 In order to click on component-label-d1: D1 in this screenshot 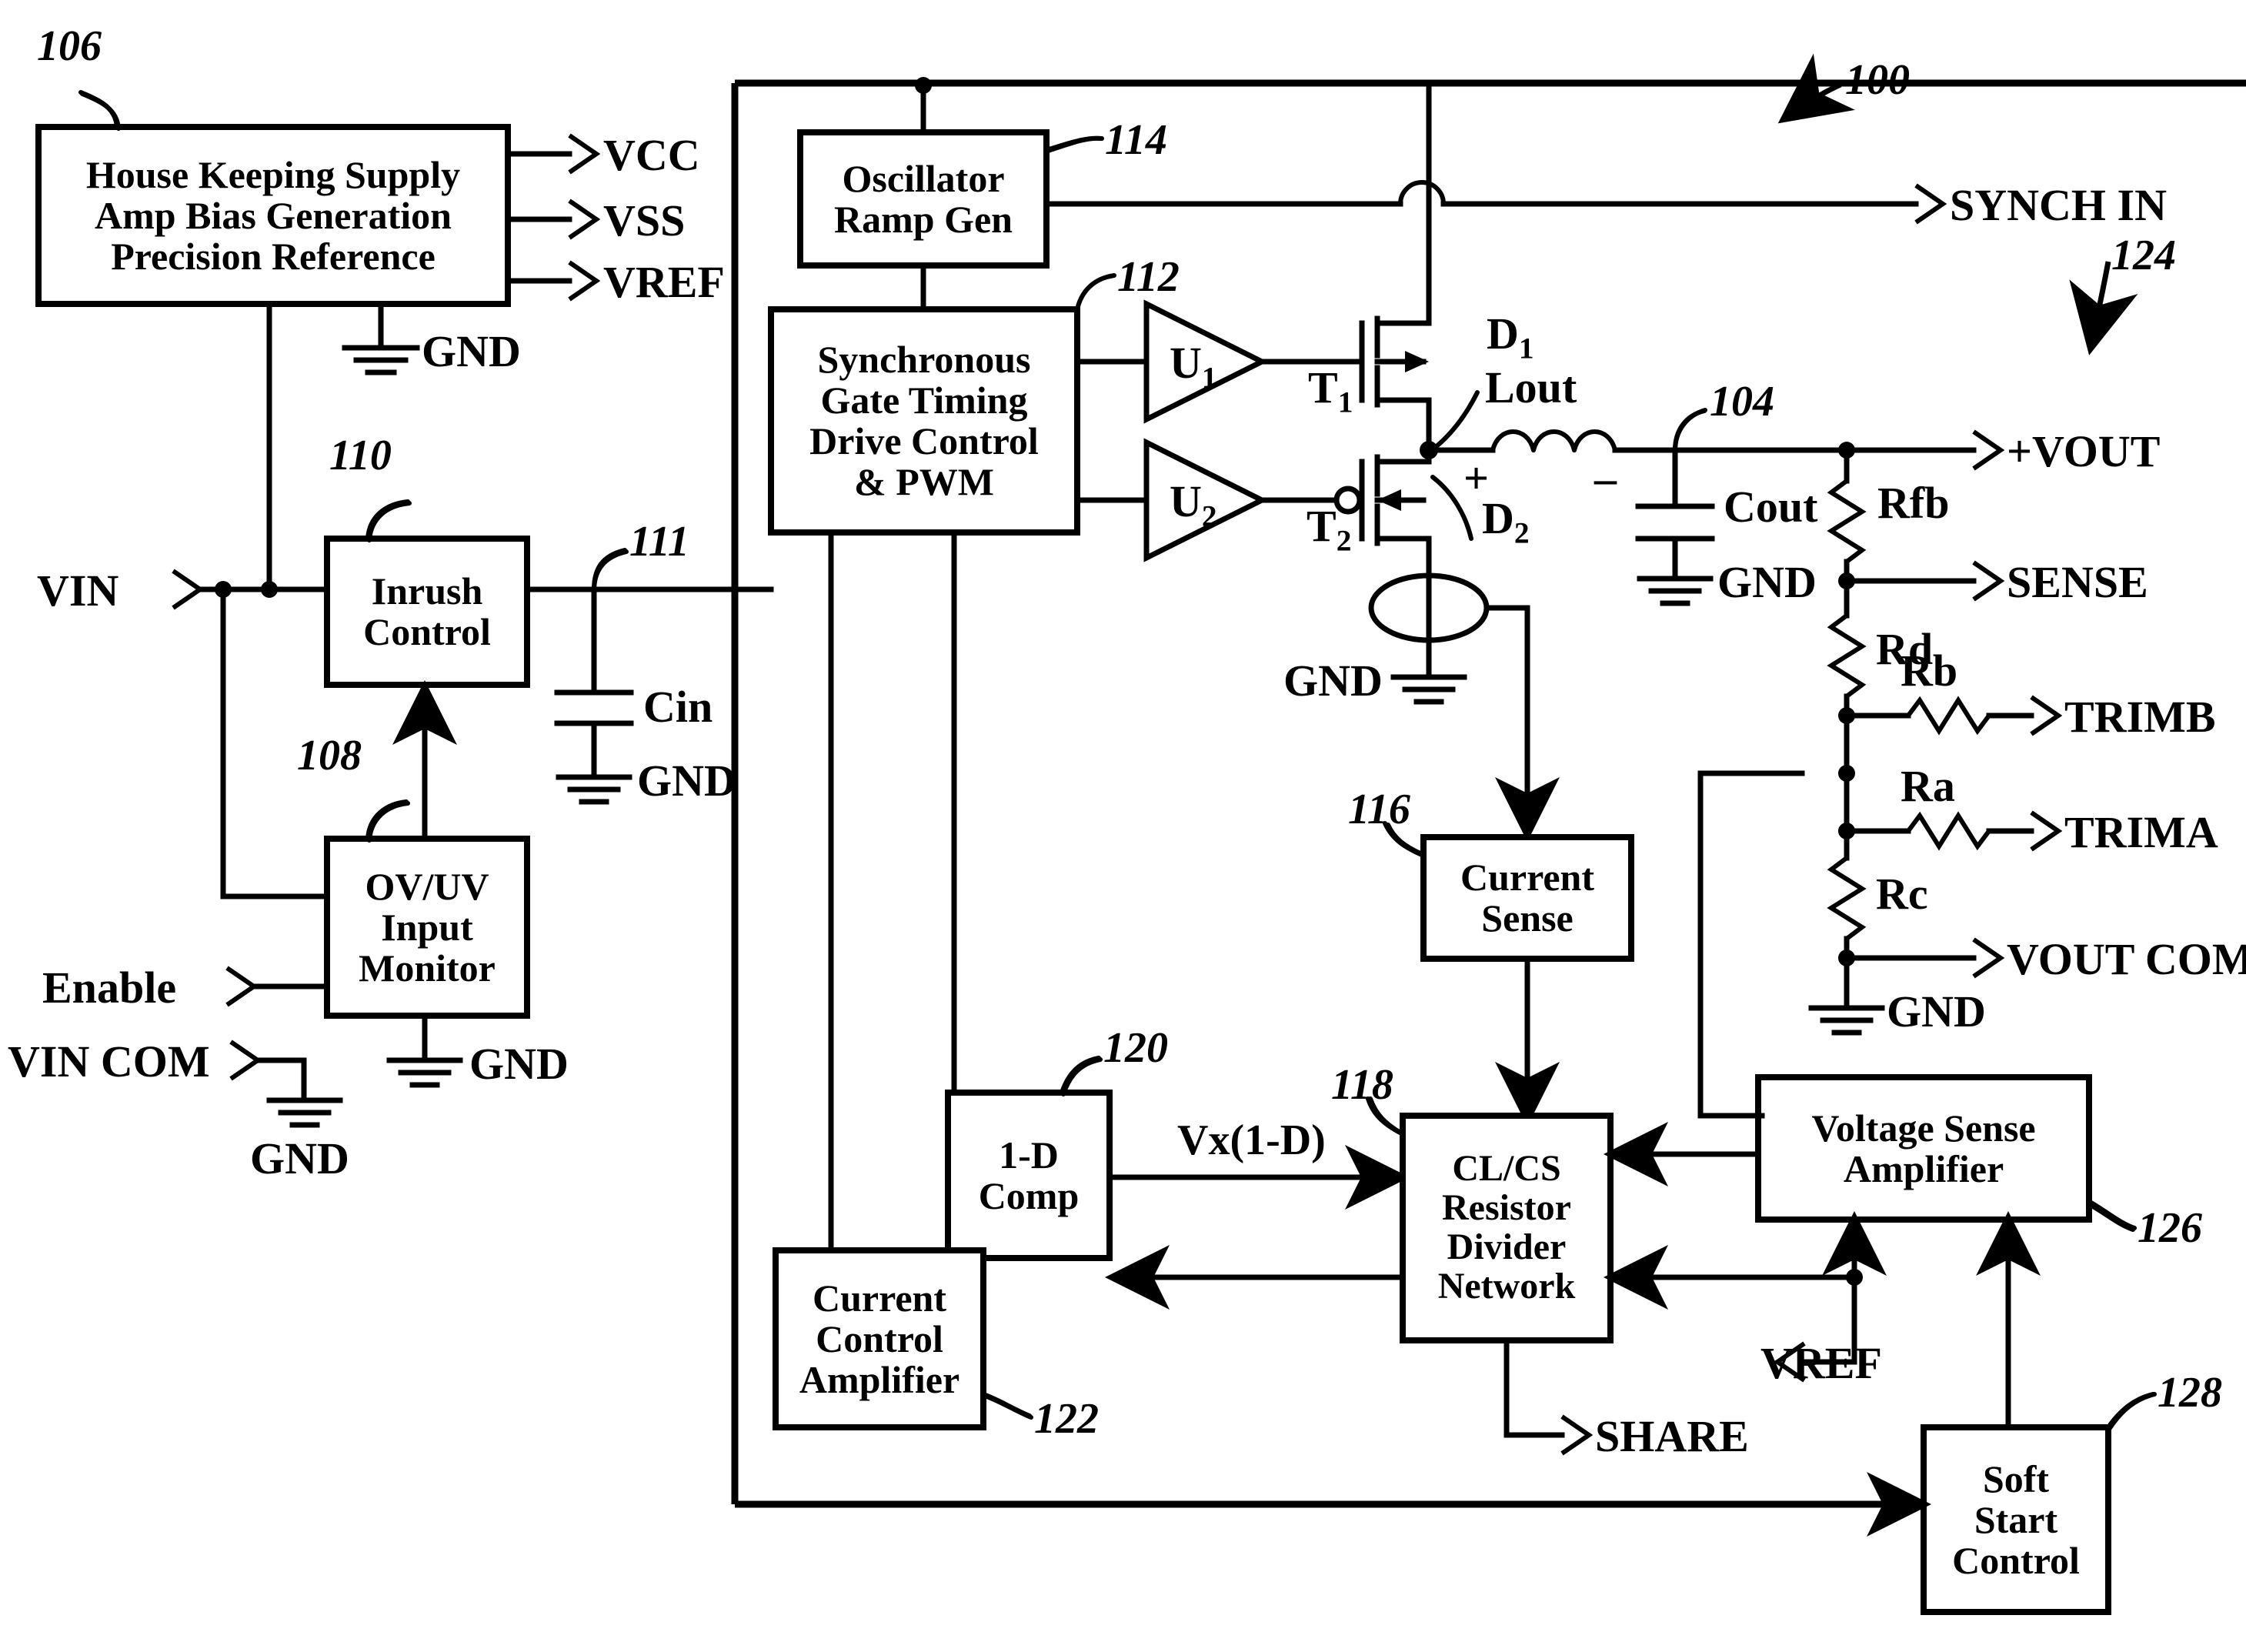, I will do `click(1511, 337)`.